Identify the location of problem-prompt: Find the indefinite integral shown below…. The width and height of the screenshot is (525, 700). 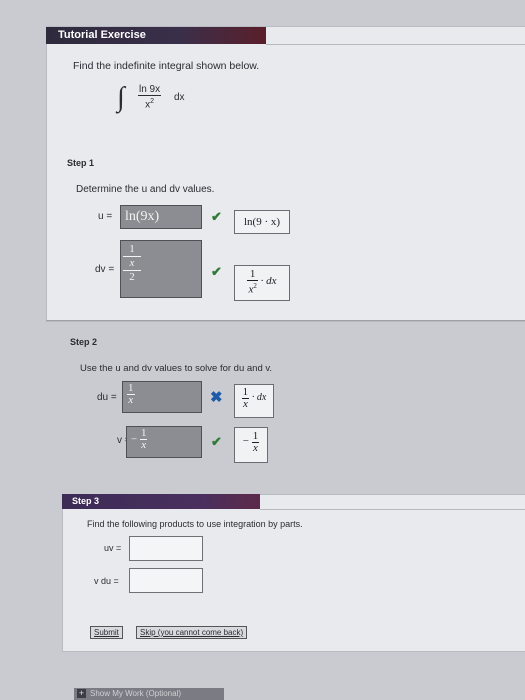
(166, 66).